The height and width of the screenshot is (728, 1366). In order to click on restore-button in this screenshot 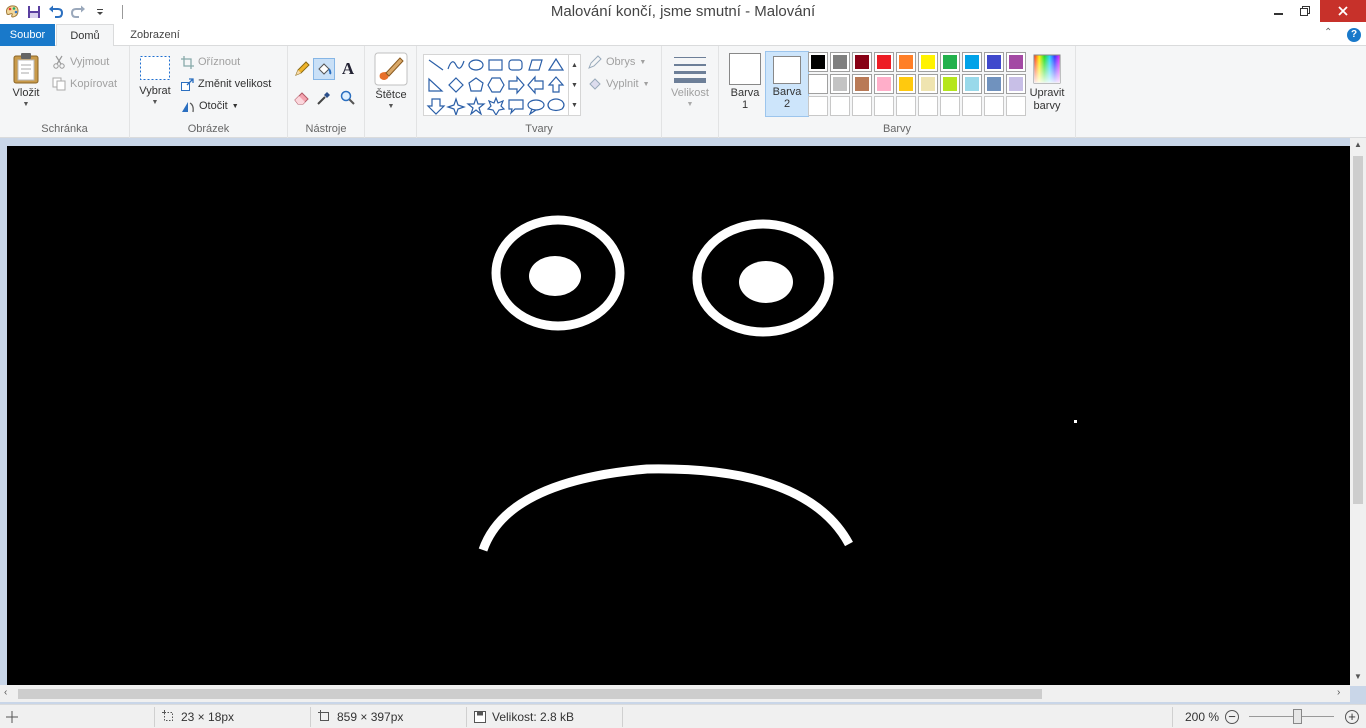, I will do `click(1305, 11)`.